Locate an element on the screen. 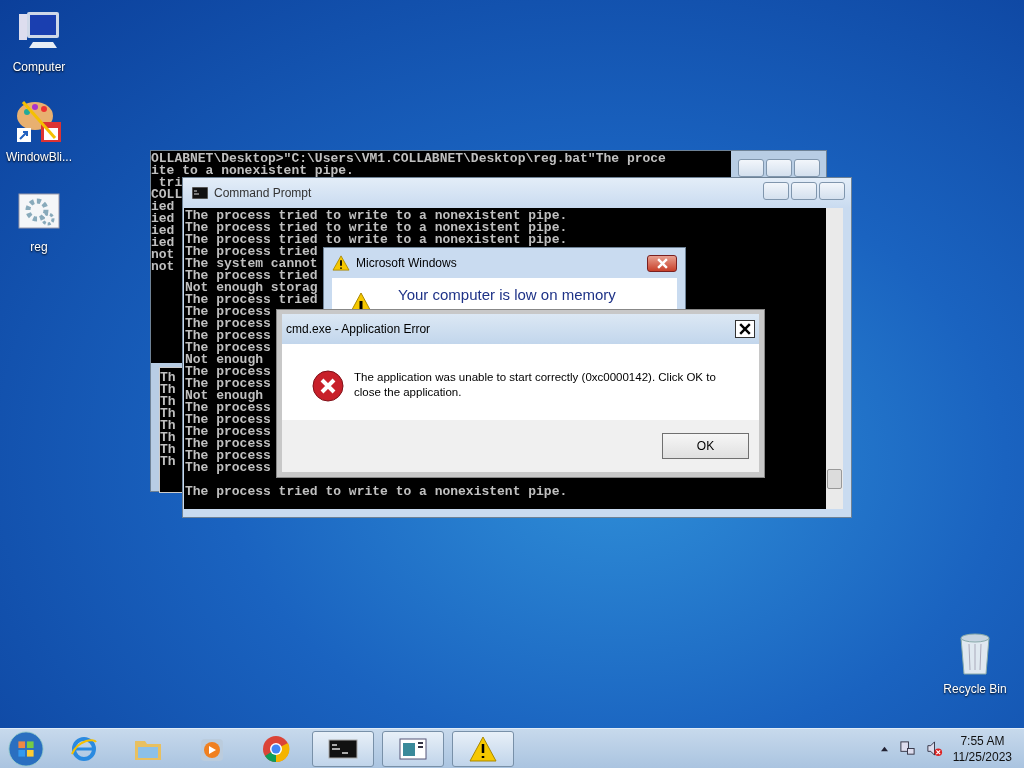  console-line: OLLABNET\Desktop>"C:\Users\VM1.COLLABNET\Desktop\reg.bat"The proce is located at coordinates (408, 159).